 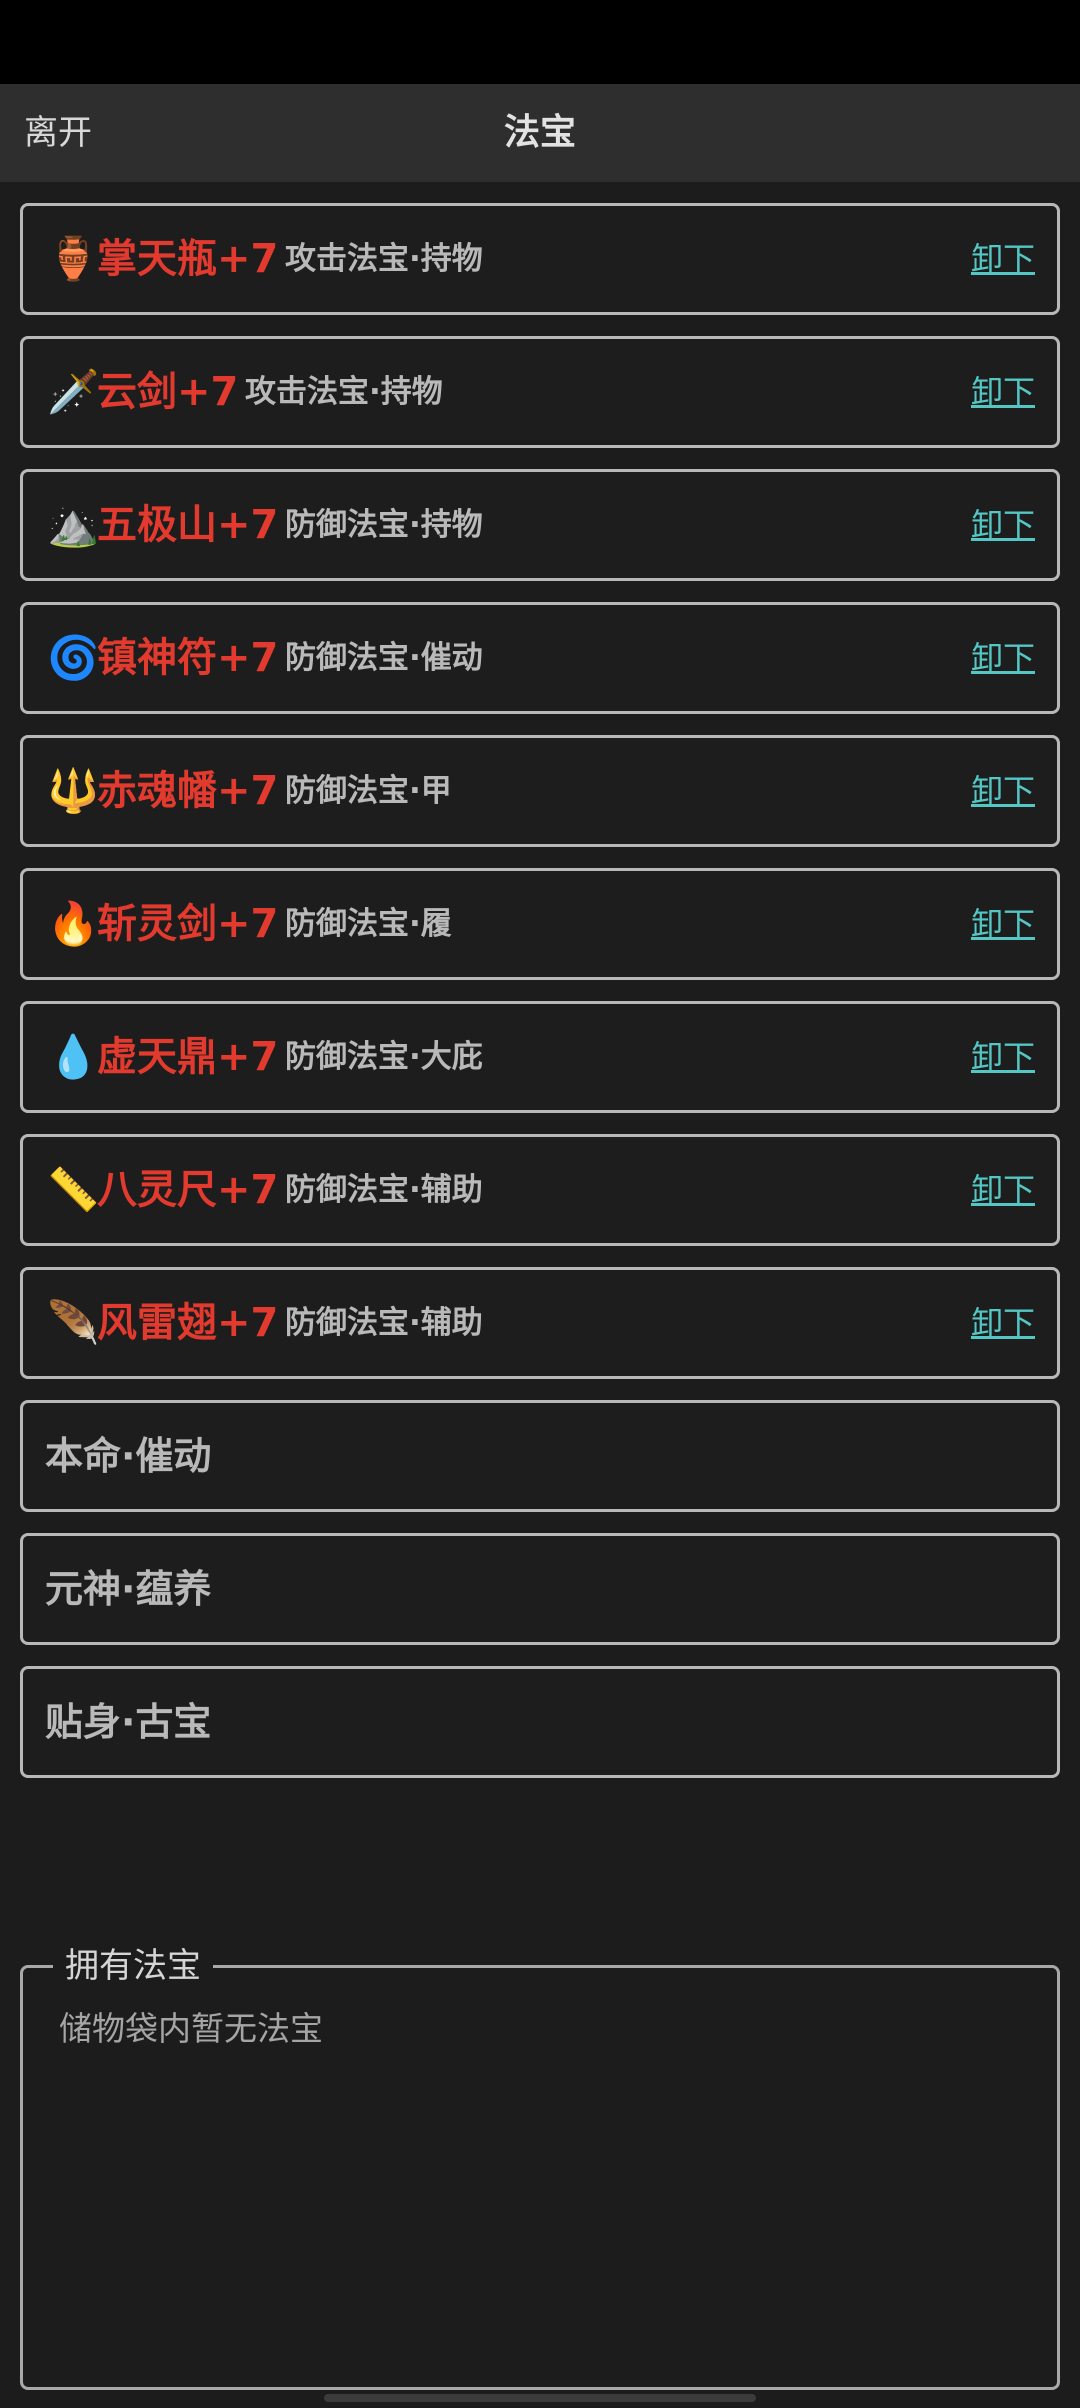 I want to click on item-name: 镇神符+7, so click(x=188, y=658).